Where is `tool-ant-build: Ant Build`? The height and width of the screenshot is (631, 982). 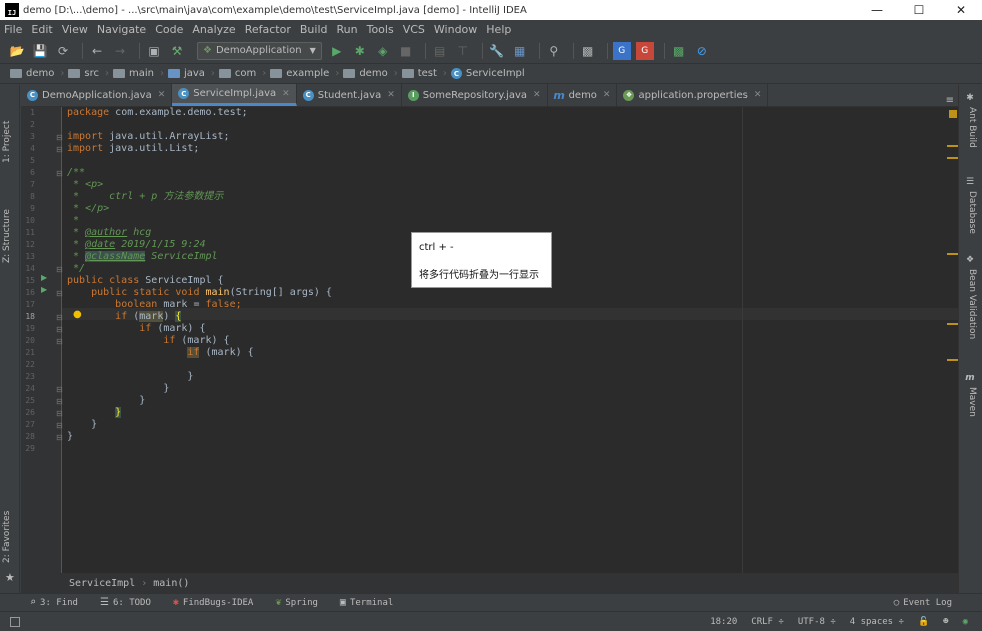
tool-ant-build: Ant Build is located at coordinates (972, 127).